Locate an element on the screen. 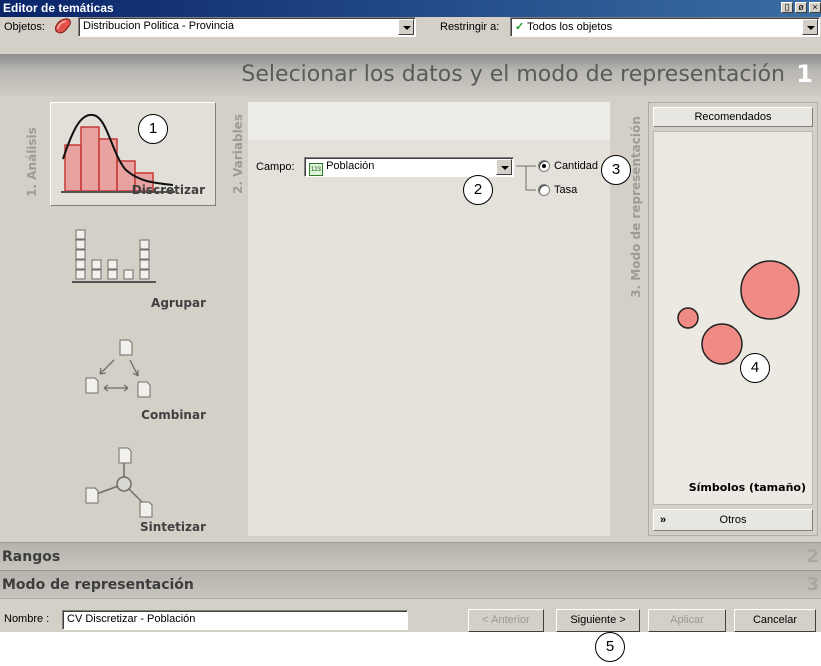  anterior-button: < Anterior is located at coordinates (506, 620).